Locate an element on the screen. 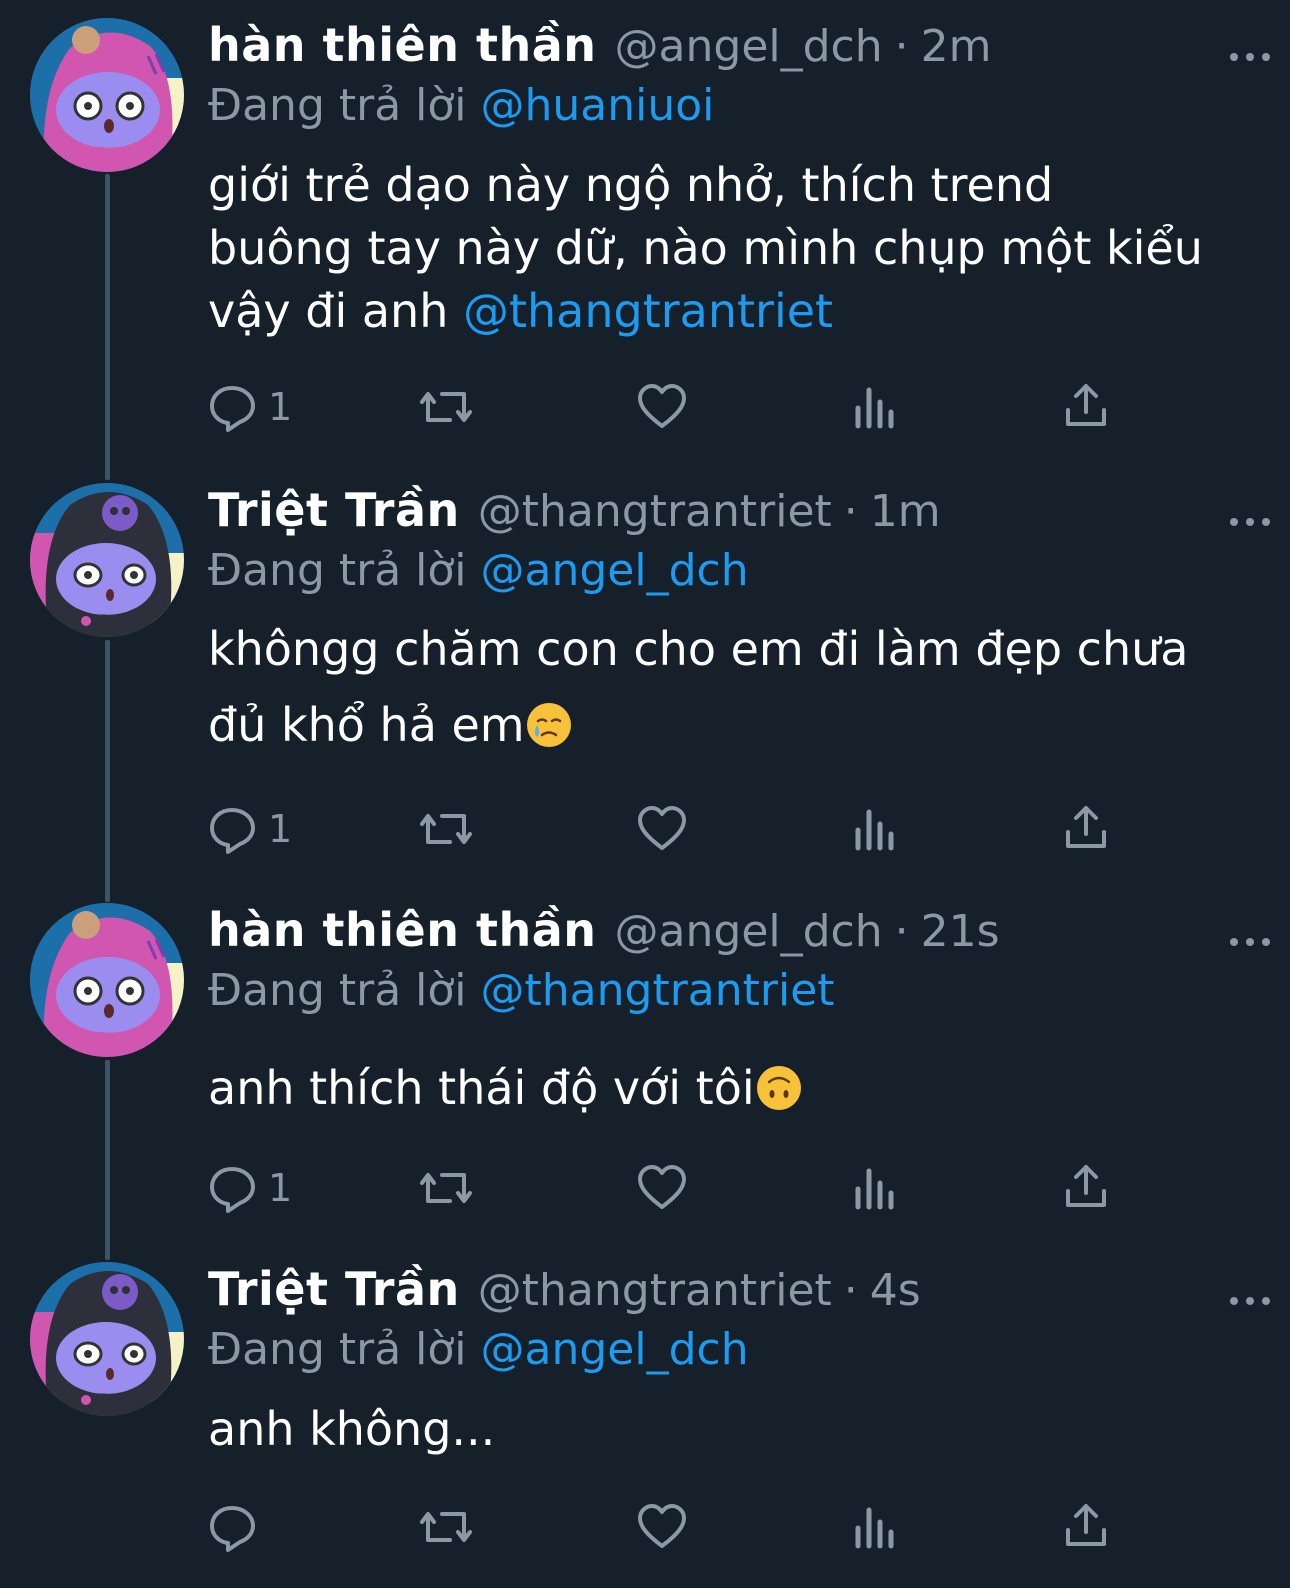 The width and height of the screenshot is (1290, 1588). reply-to-mention: @huaniuoi is located at coordinates (598, 105).